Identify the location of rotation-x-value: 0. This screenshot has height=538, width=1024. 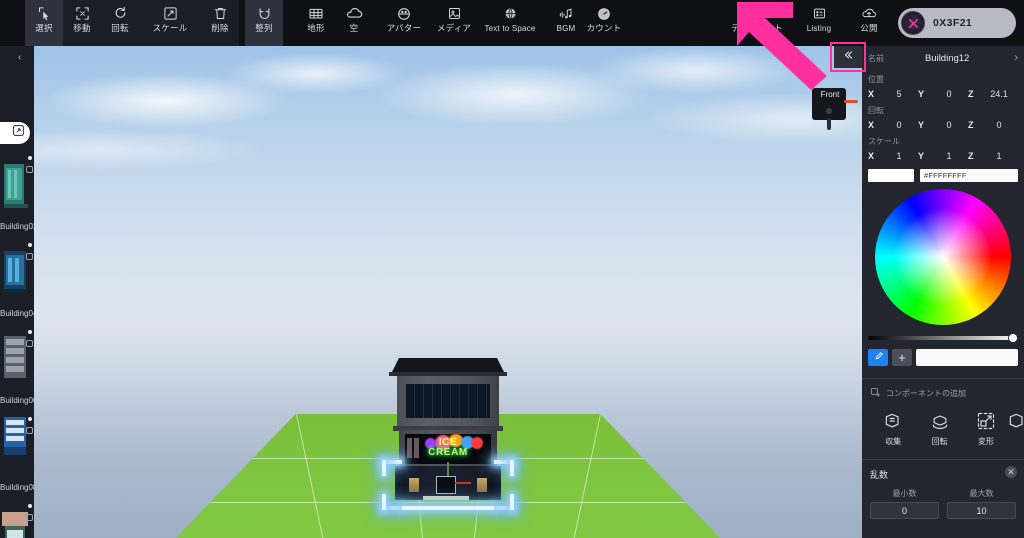
(899, 125).